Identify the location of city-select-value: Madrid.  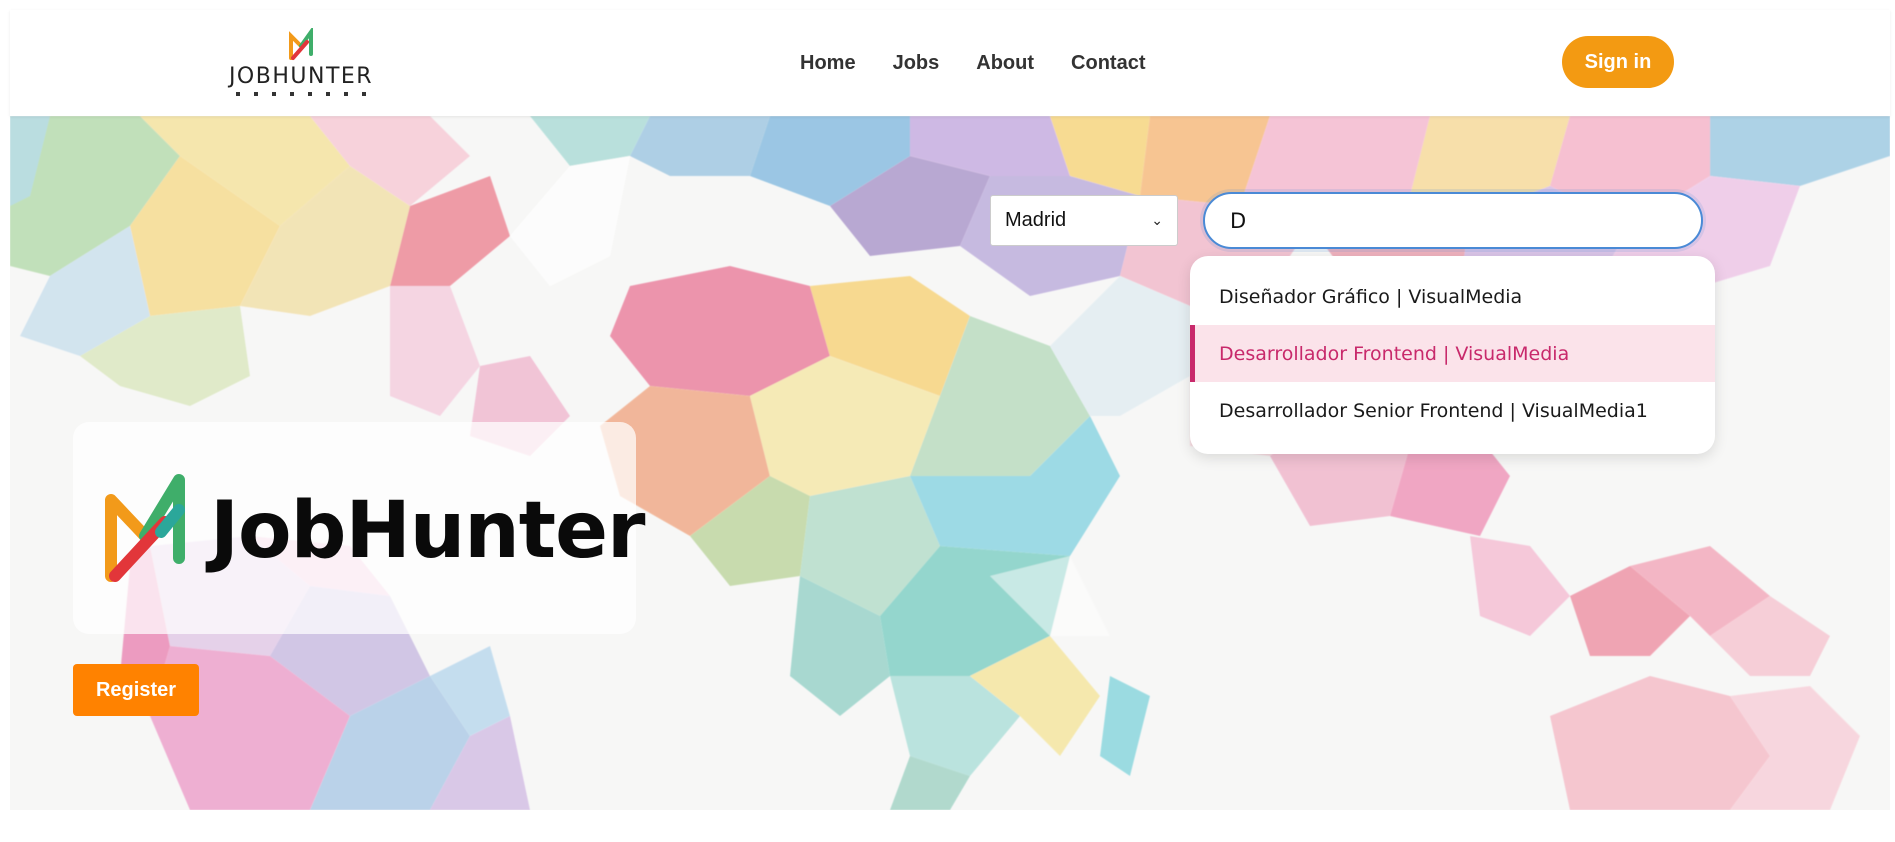
(1036, 220).